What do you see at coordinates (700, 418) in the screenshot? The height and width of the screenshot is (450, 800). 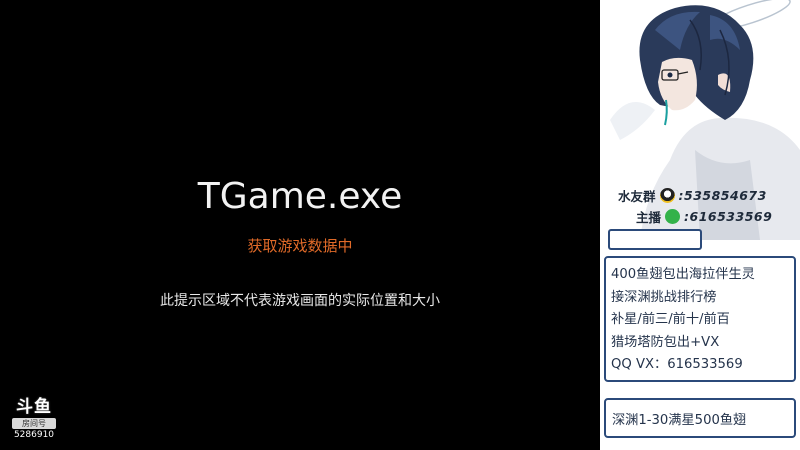 I see `promo-banner: 深渊1-30满星500鱼翅` at bounding box center [700, 418].